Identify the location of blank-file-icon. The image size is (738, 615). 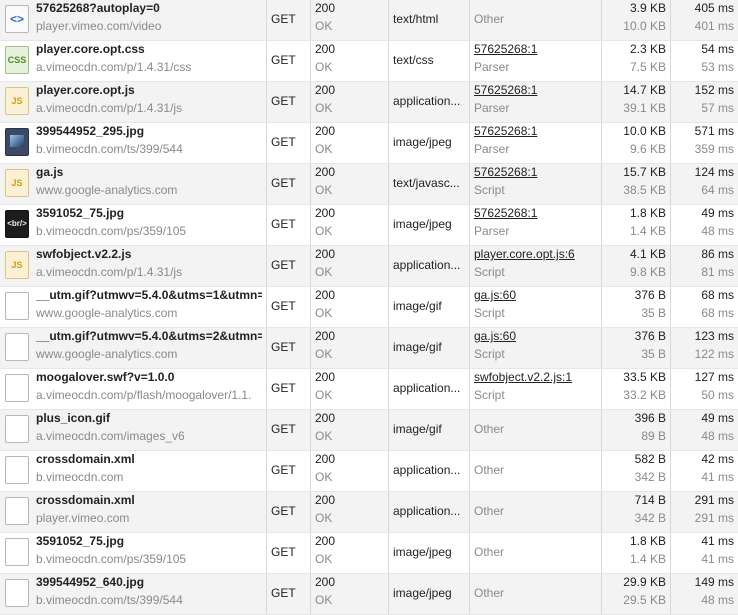
(17, 511).